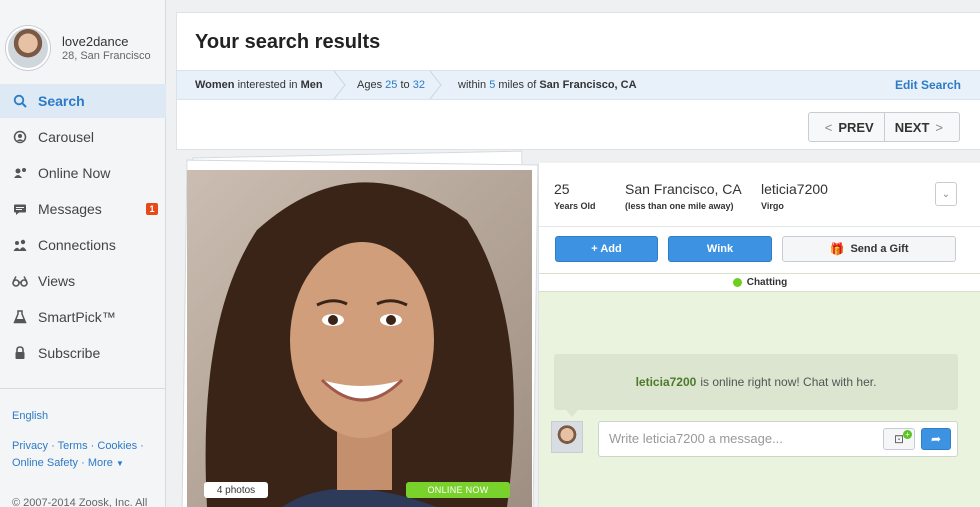 The width and height of the screenshot is (980, 507). I want to click on sidebar-item-search: Search, so click(83, 101).